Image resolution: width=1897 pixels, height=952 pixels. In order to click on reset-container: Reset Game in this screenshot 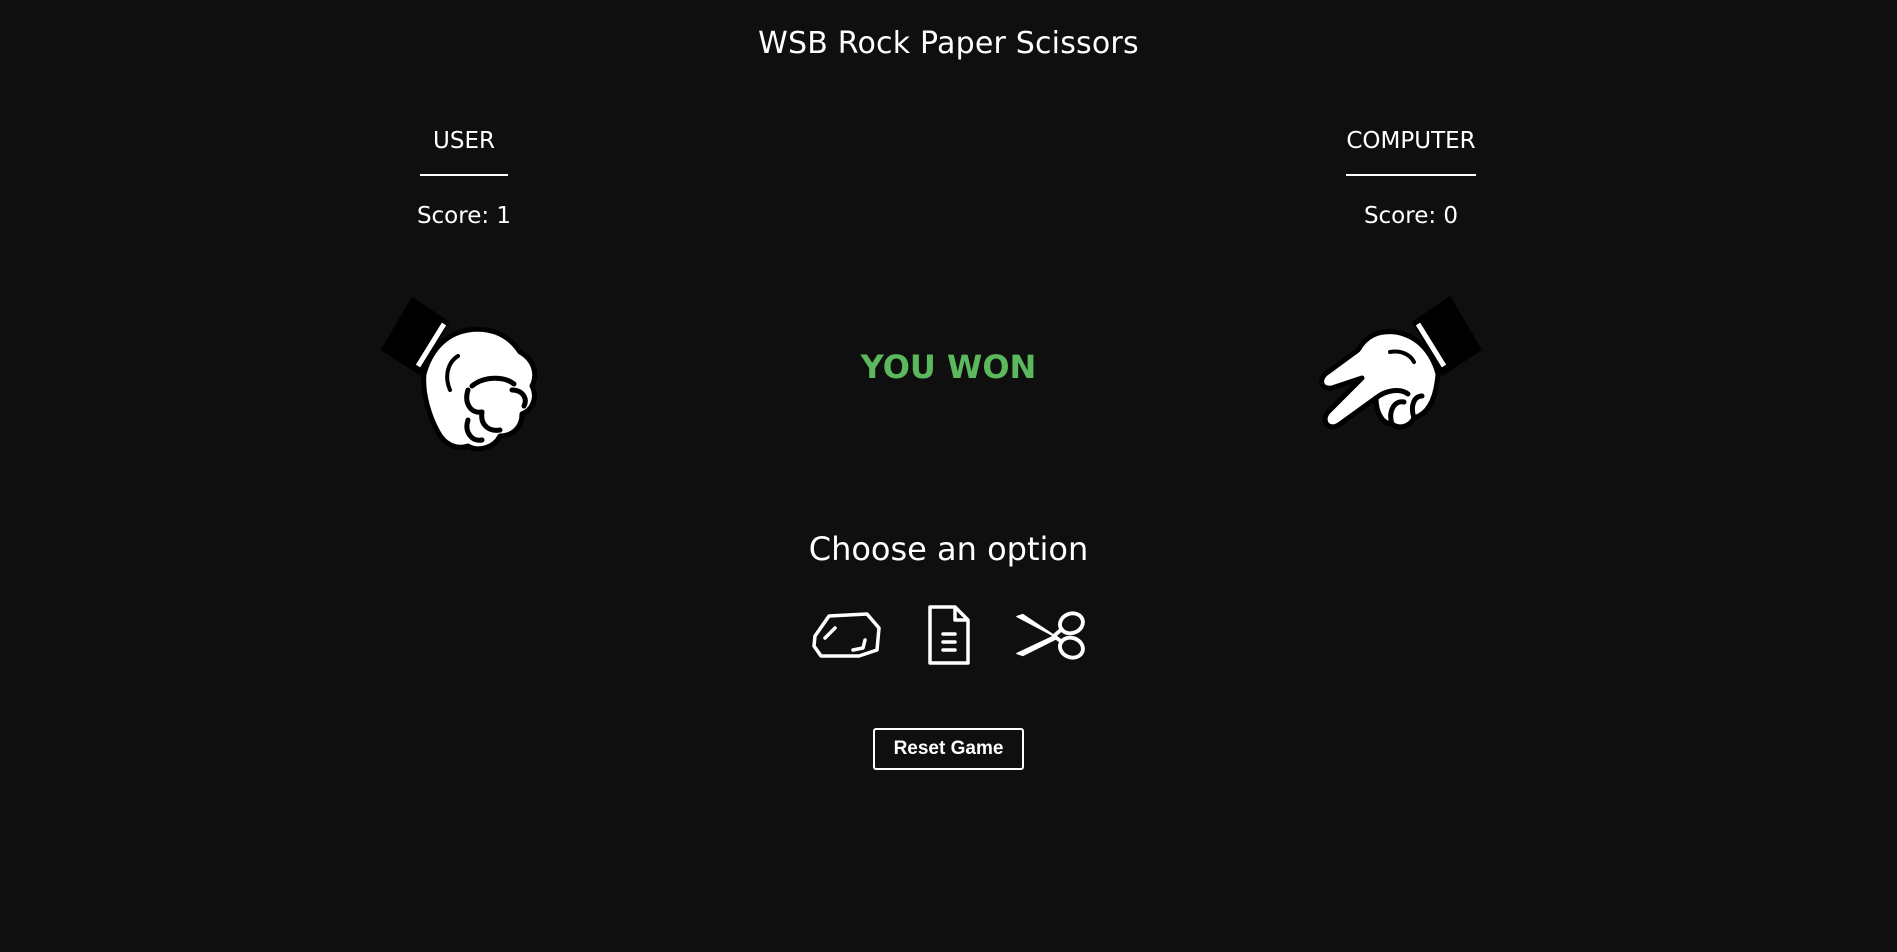, I will do `click(948, 749)`.